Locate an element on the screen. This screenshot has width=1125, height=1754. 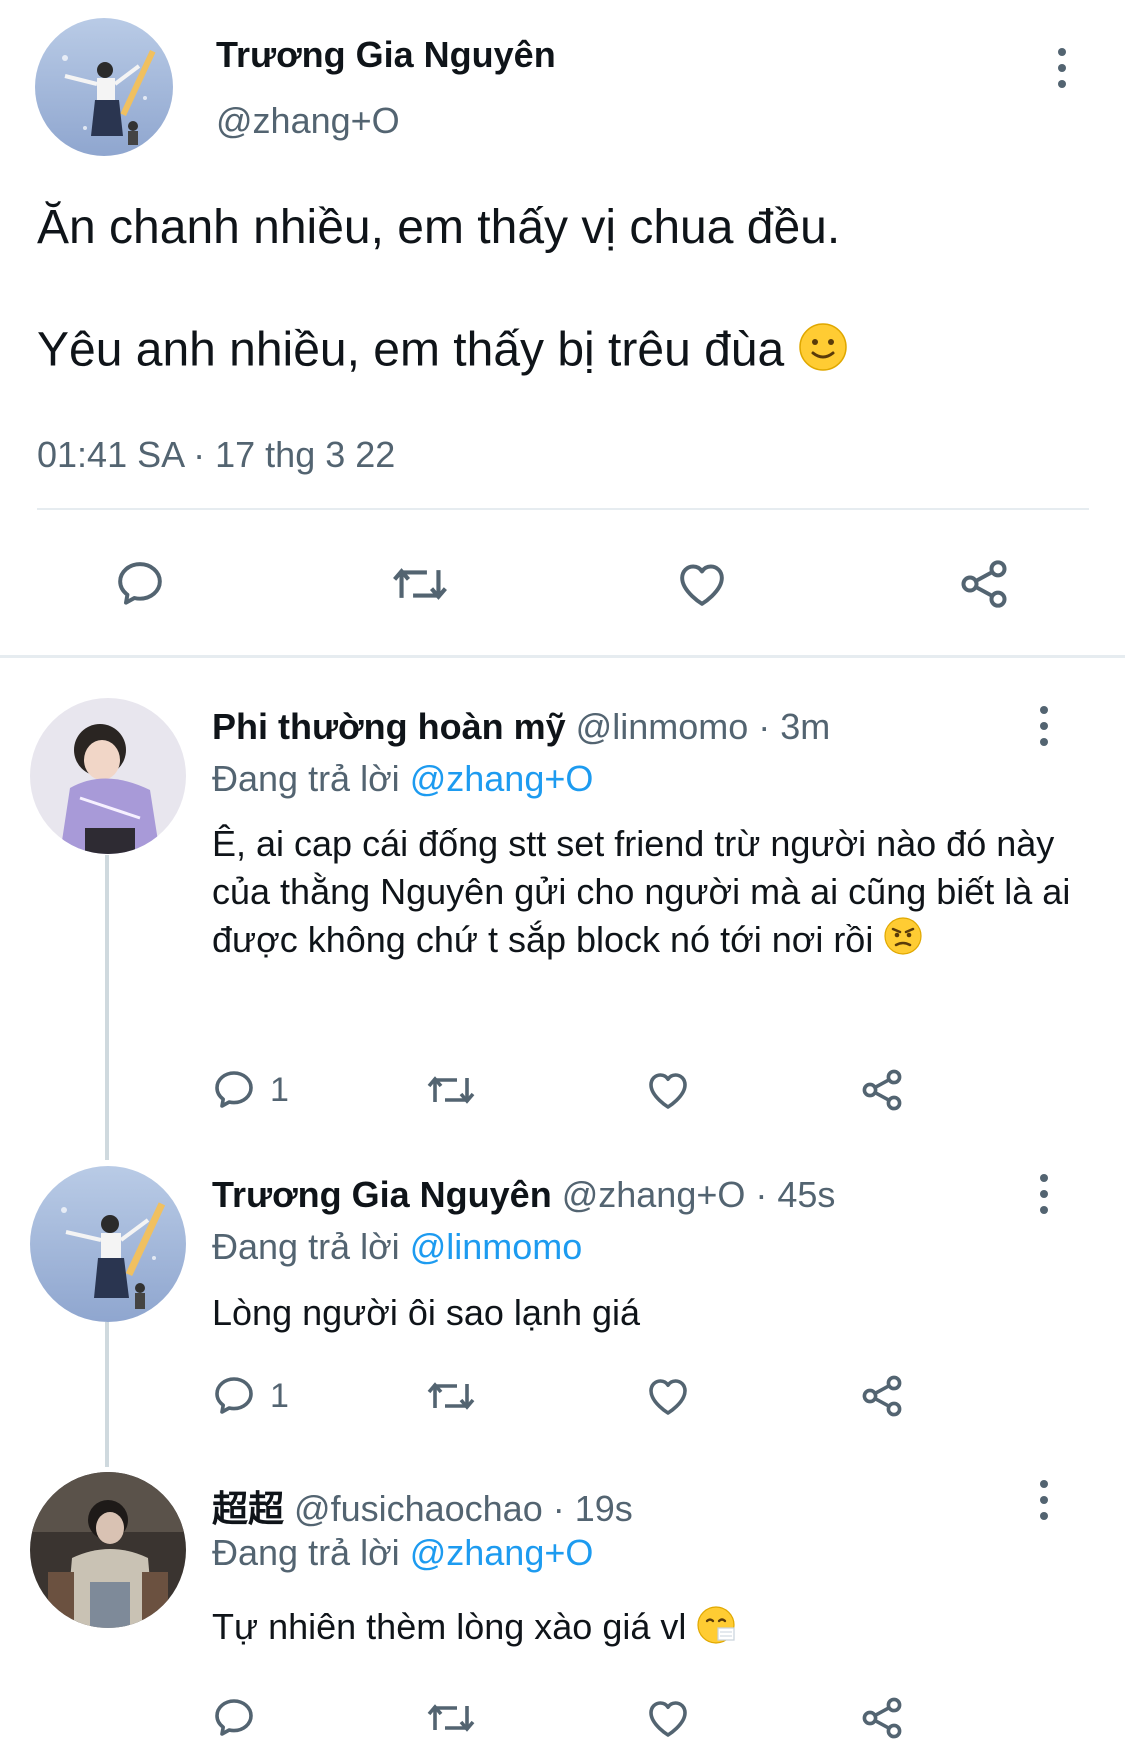
reply-text: Lòng người ôi sao lạnh giá is located at coordinates (426, 1312).